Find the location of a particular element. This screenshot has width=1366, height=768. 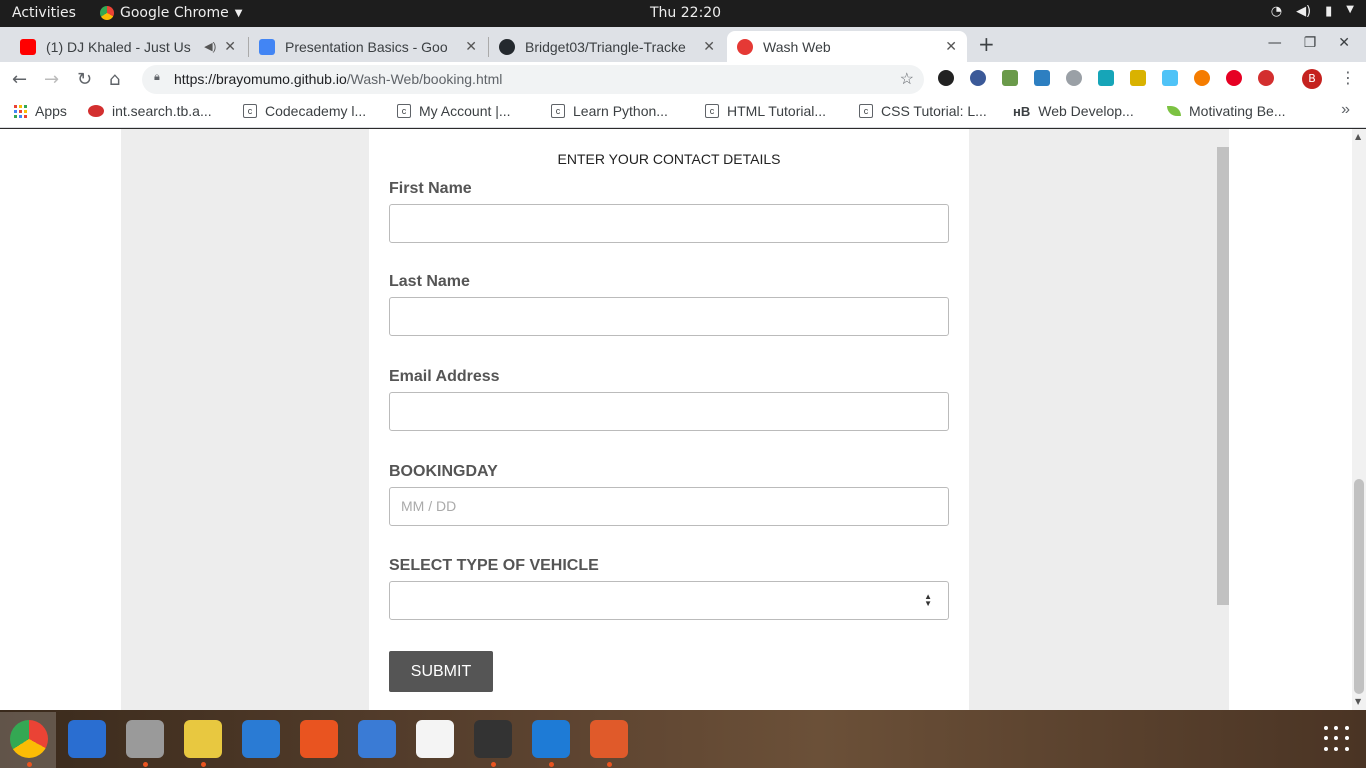

extension-image-icon is located at coordinates (1010, 78).